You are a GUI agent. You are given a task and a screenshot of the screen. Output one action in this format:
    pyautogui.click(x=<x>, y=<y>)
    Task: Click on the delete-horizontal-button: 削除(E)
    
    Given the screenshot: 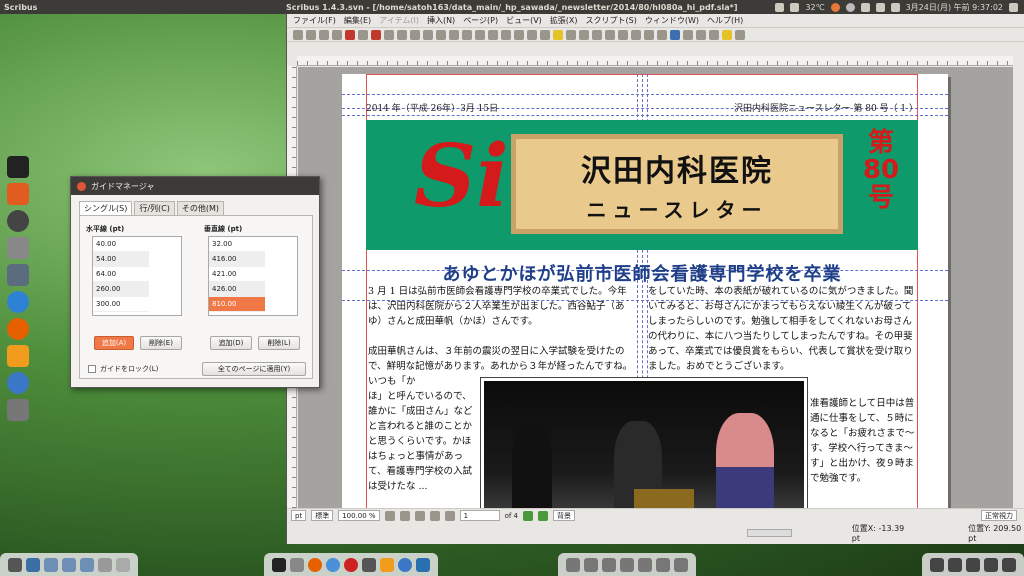 What is the action you would take?
    pyautogui.click(x=161, y=343)
    